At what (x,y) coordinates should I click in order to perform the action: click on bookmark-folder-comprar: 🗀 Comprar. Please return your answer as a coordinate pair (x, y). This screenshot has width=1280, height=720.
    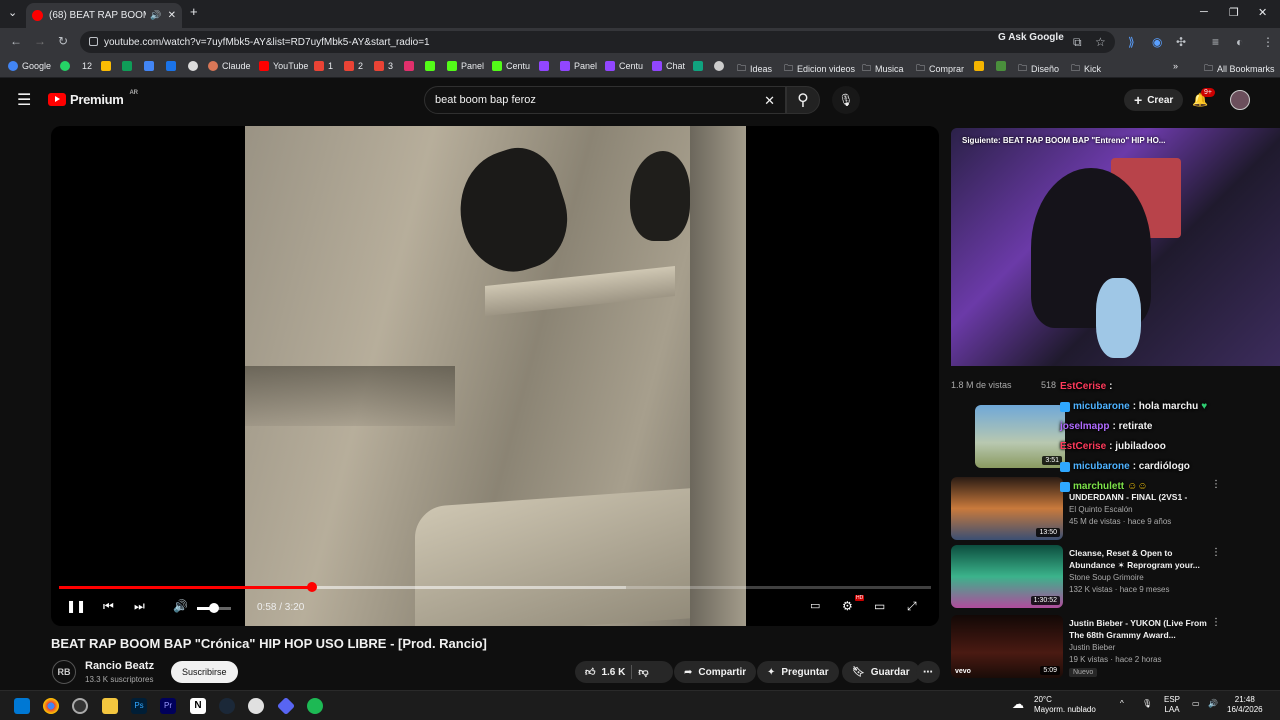
    Looking at the image, I should click on (940, 69).